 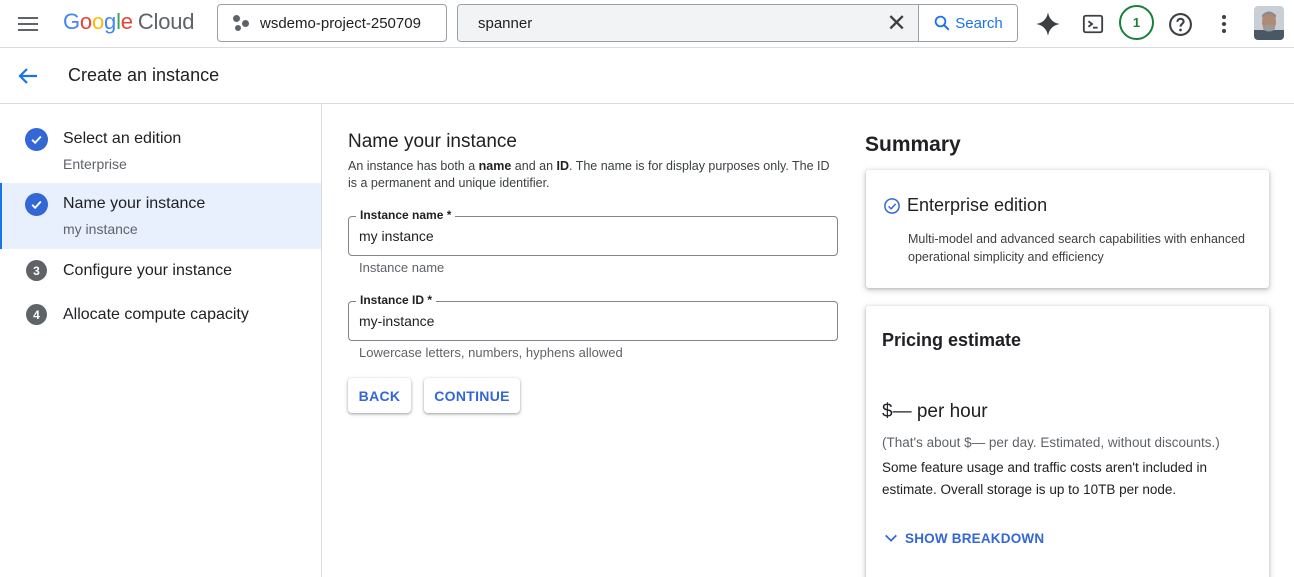 I want to click on step-configure-instance: 3 Configure your instance, so click(x=160, y=272).